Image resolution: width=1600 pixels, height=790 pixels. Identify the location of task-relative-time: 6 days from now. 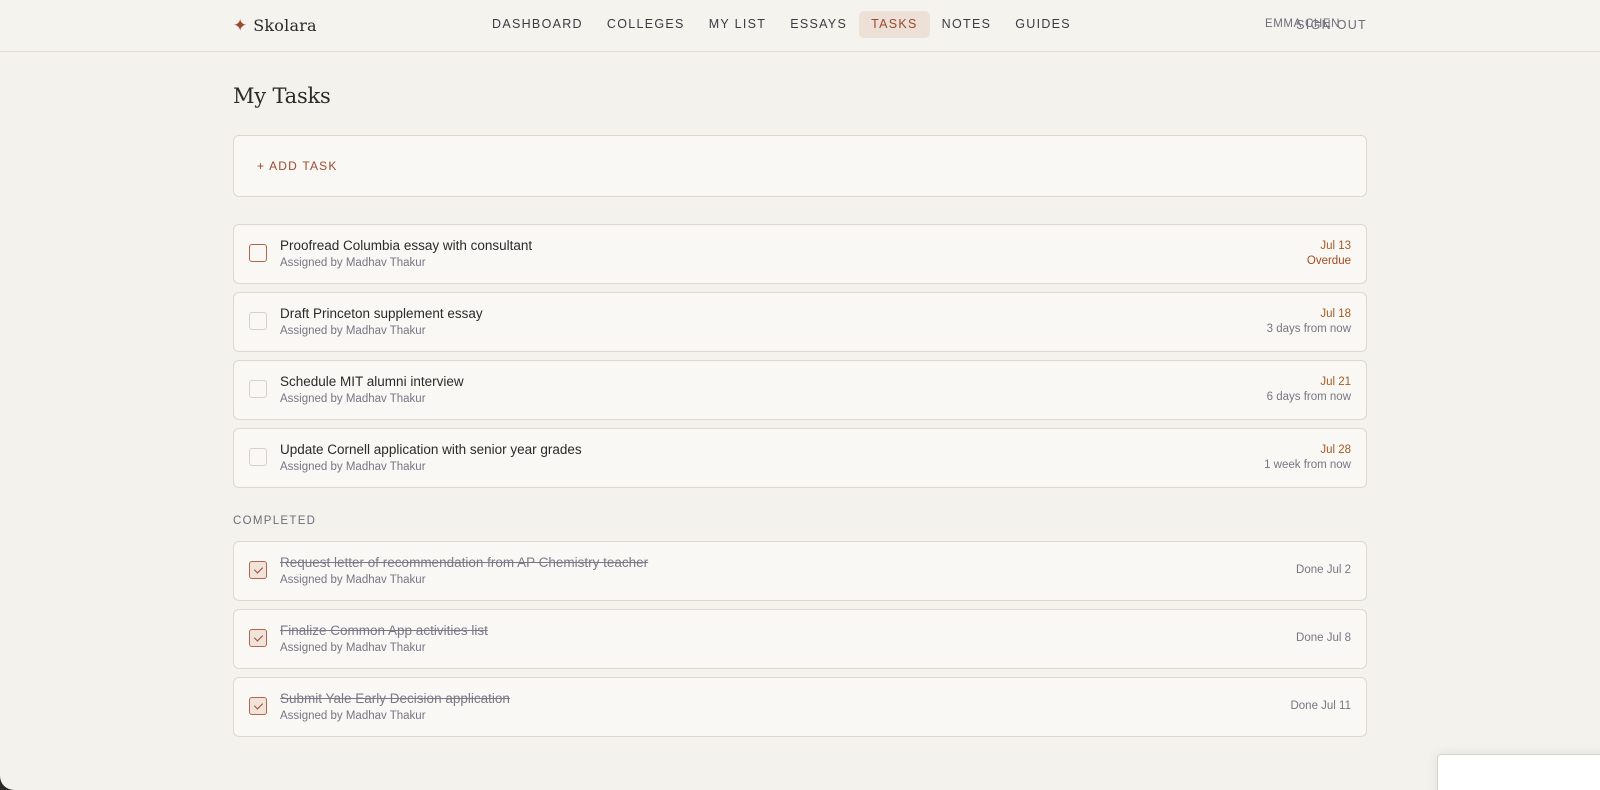
(1308, 397).